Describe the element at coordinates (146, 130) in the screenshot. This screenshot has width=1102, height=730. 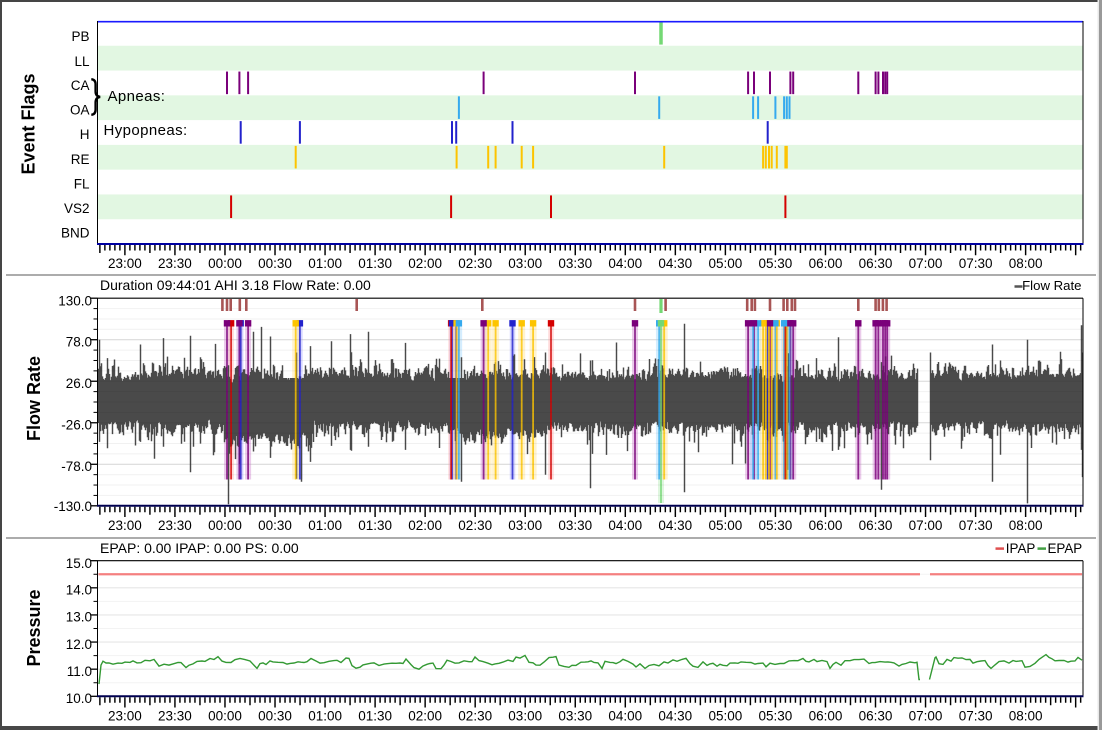
I see `svg-text: Hypopneas:` at that location.